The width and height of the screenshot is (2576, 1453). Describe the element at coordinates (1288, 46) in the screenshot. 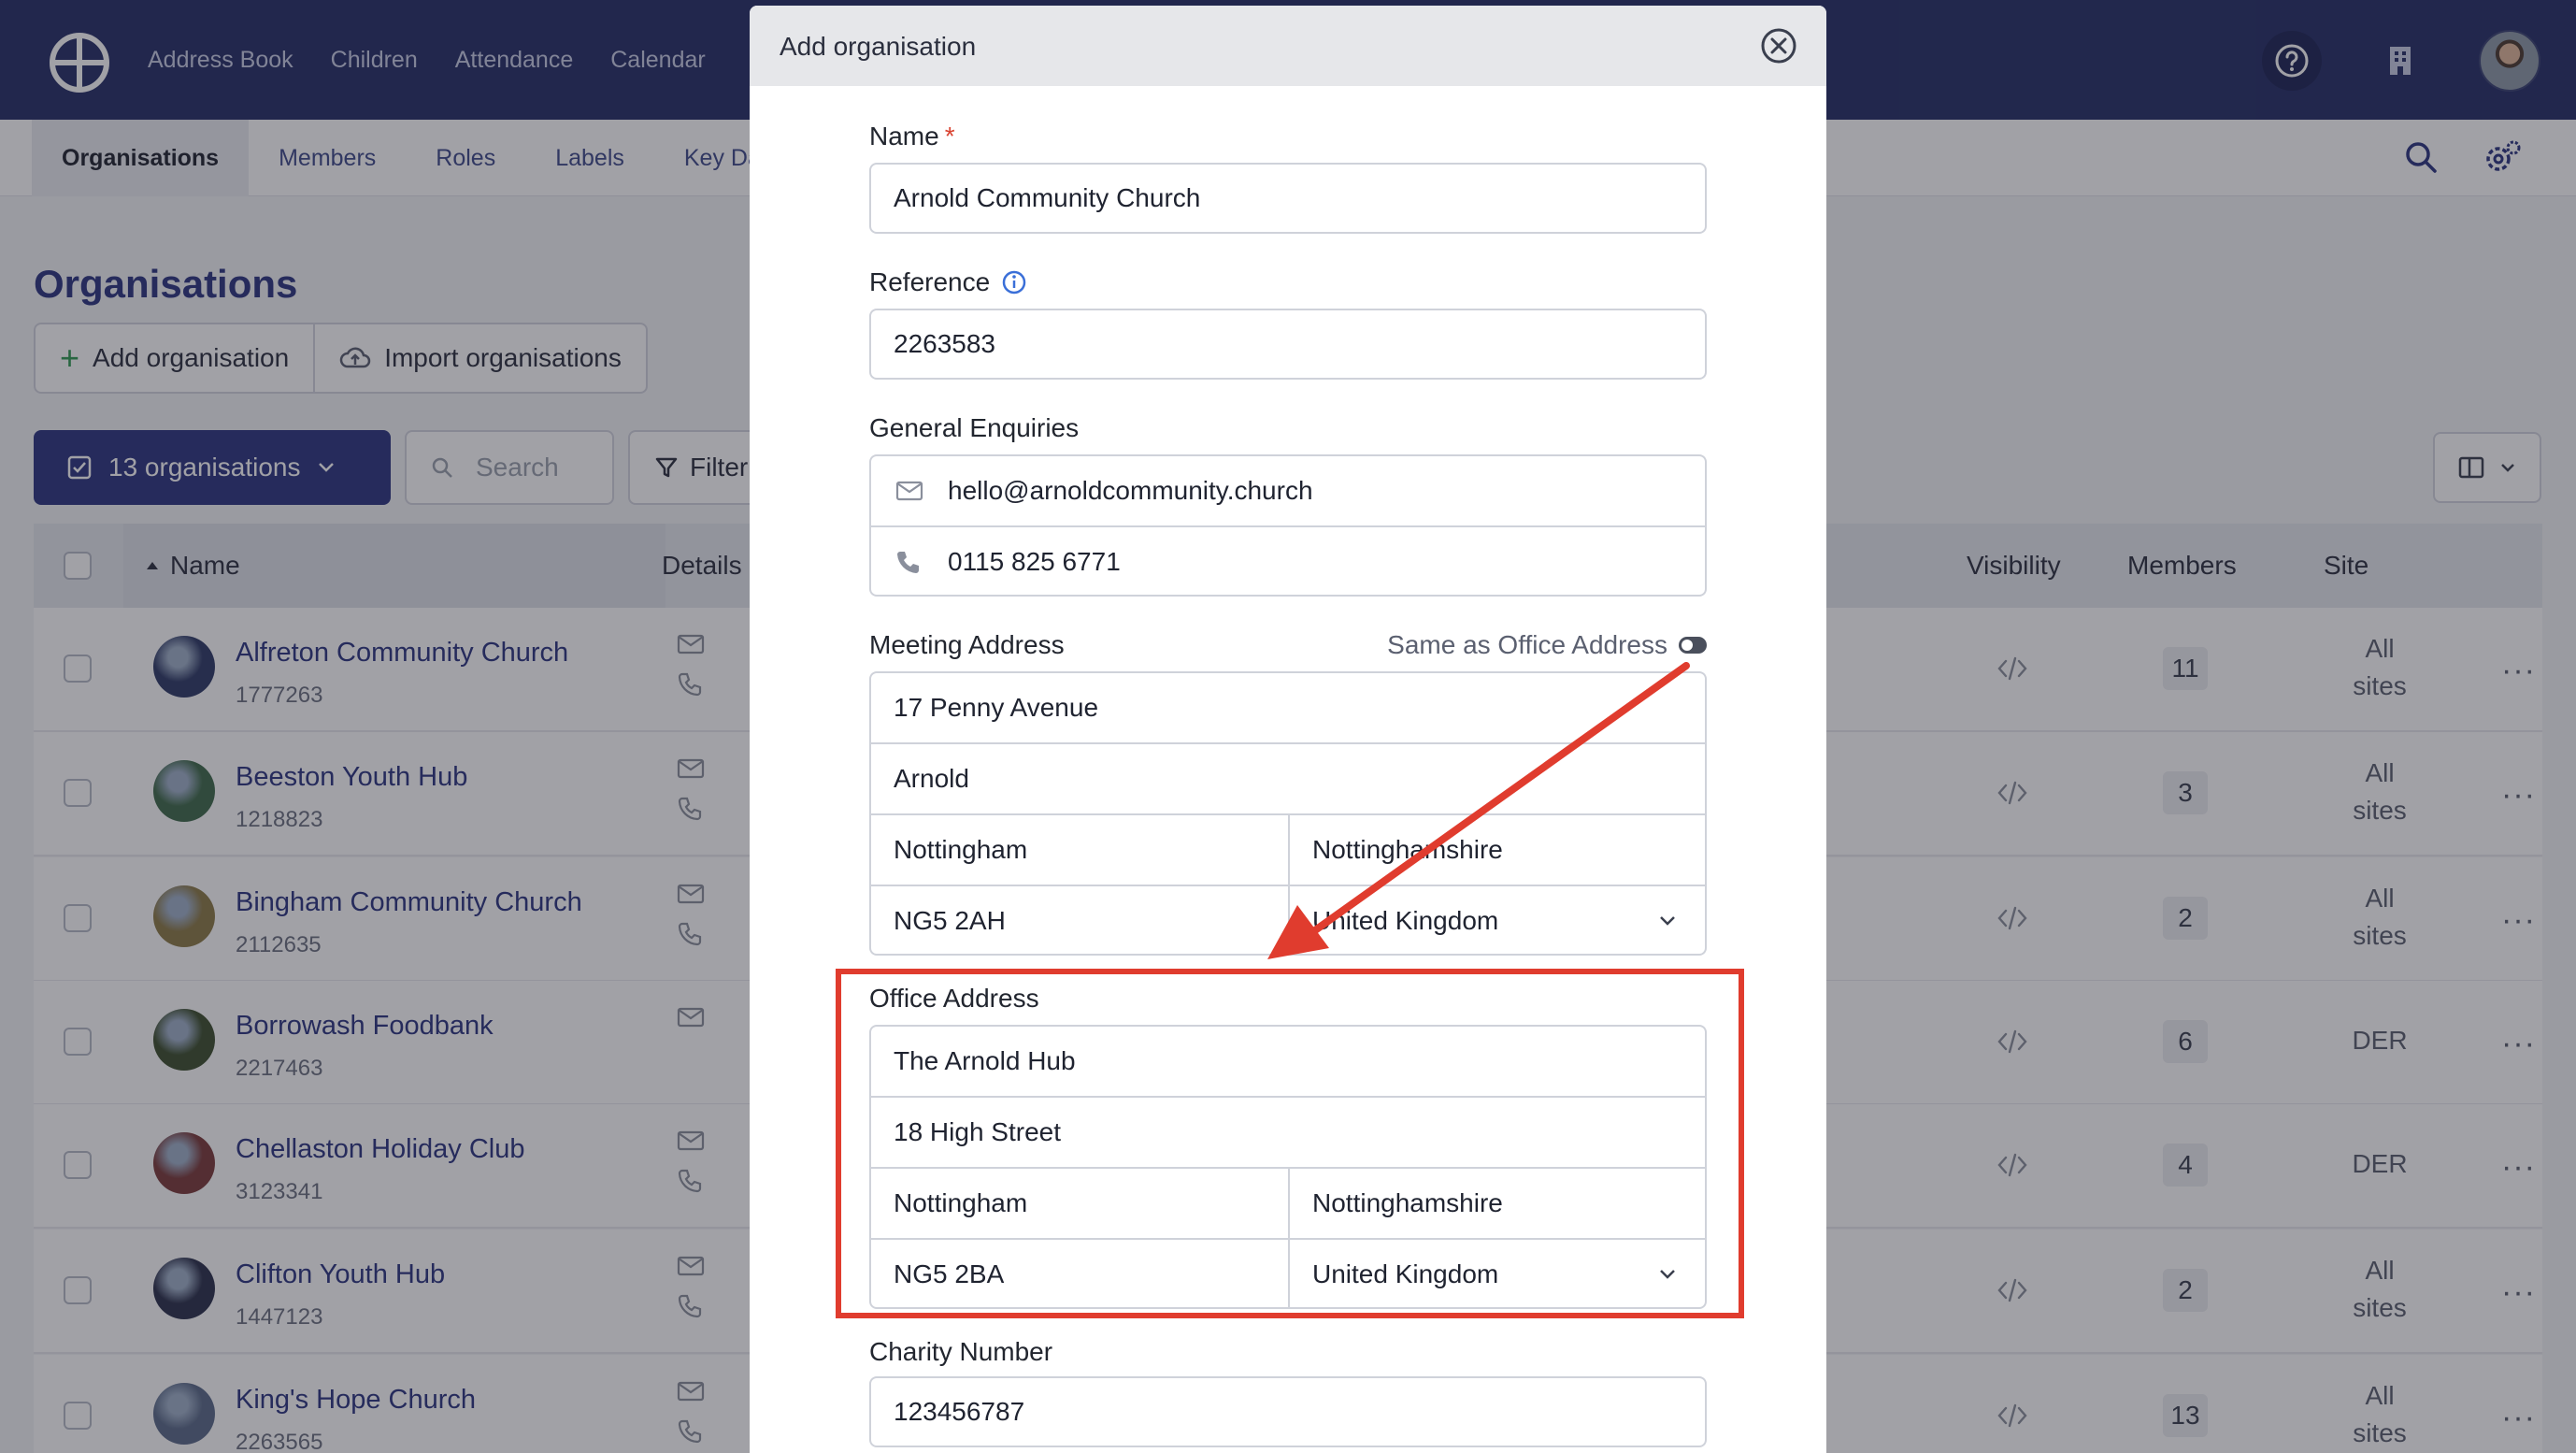

I see `modal-header: Add organisation` at that location.